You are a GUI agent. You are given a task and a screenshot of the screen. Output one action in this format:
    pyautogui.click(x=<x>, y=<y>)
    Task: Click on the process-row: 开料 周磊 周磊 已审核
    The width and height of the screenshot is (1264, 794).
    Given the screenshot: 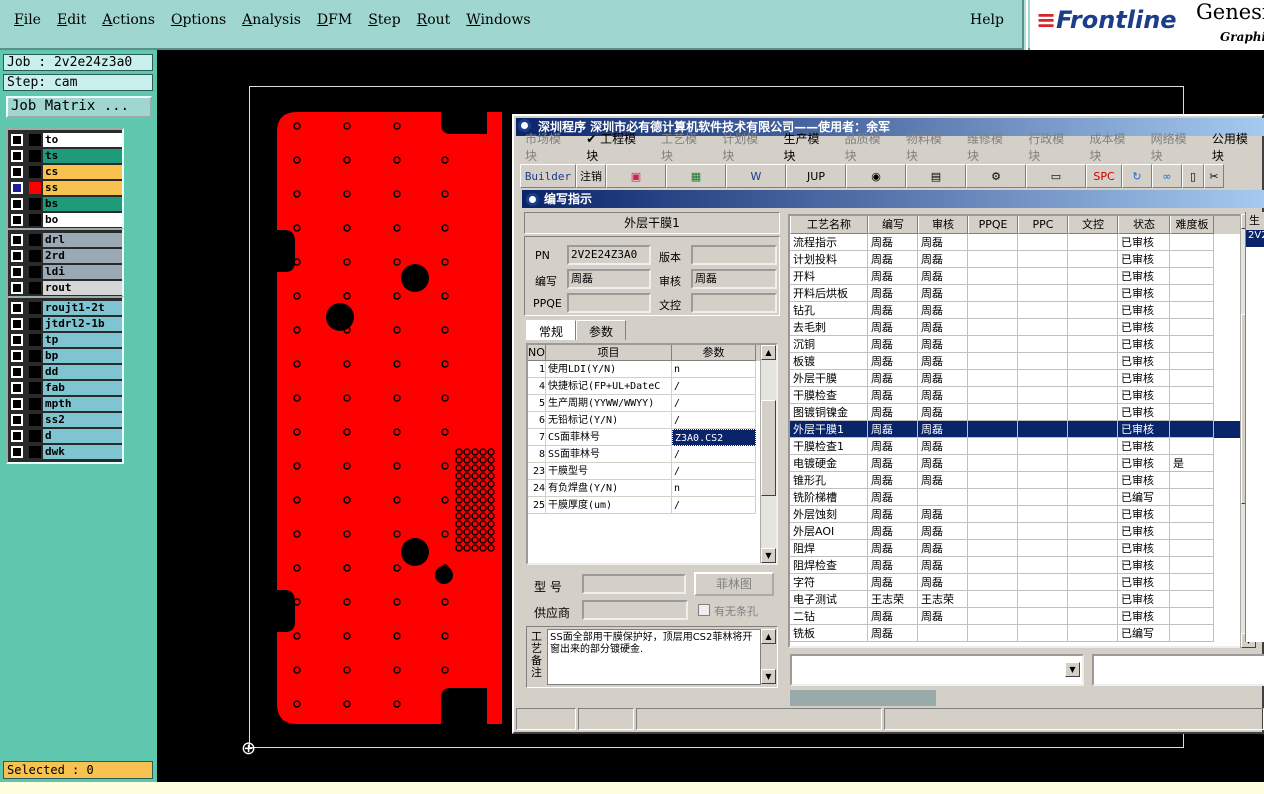 What is the action you would take?
    pyautogui.click(x=1015, y=276)
    